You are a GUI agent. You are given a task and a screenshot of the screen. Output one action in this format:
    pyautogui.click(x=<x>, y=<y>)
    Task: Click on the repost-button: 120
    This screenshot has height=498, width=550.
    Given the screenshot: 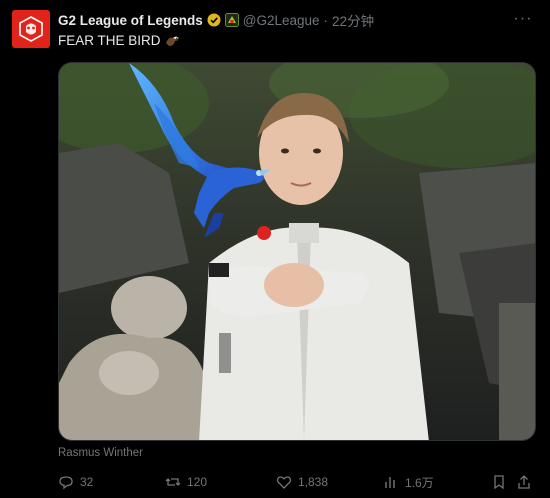 What is the action you would take?
    pyautogui.click(x=186, y=482)
    